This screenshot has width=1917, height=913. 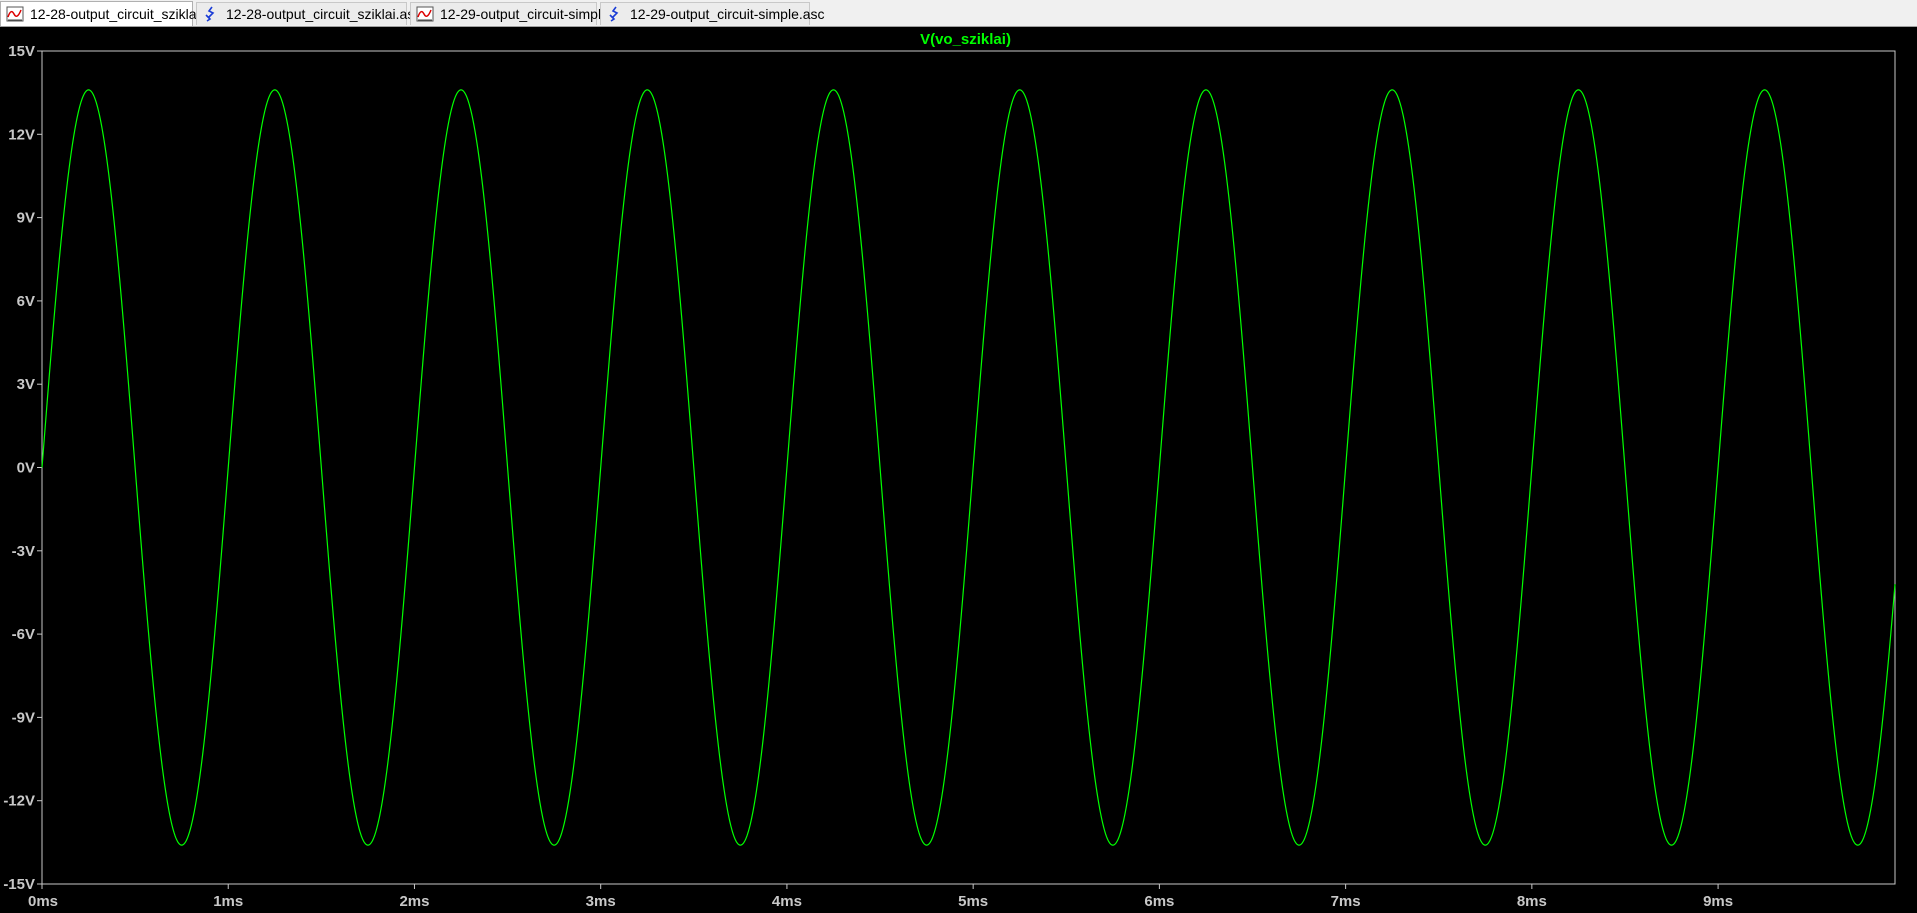 I want to click on y-tick-label: 12V, so click(x=21, y=134).